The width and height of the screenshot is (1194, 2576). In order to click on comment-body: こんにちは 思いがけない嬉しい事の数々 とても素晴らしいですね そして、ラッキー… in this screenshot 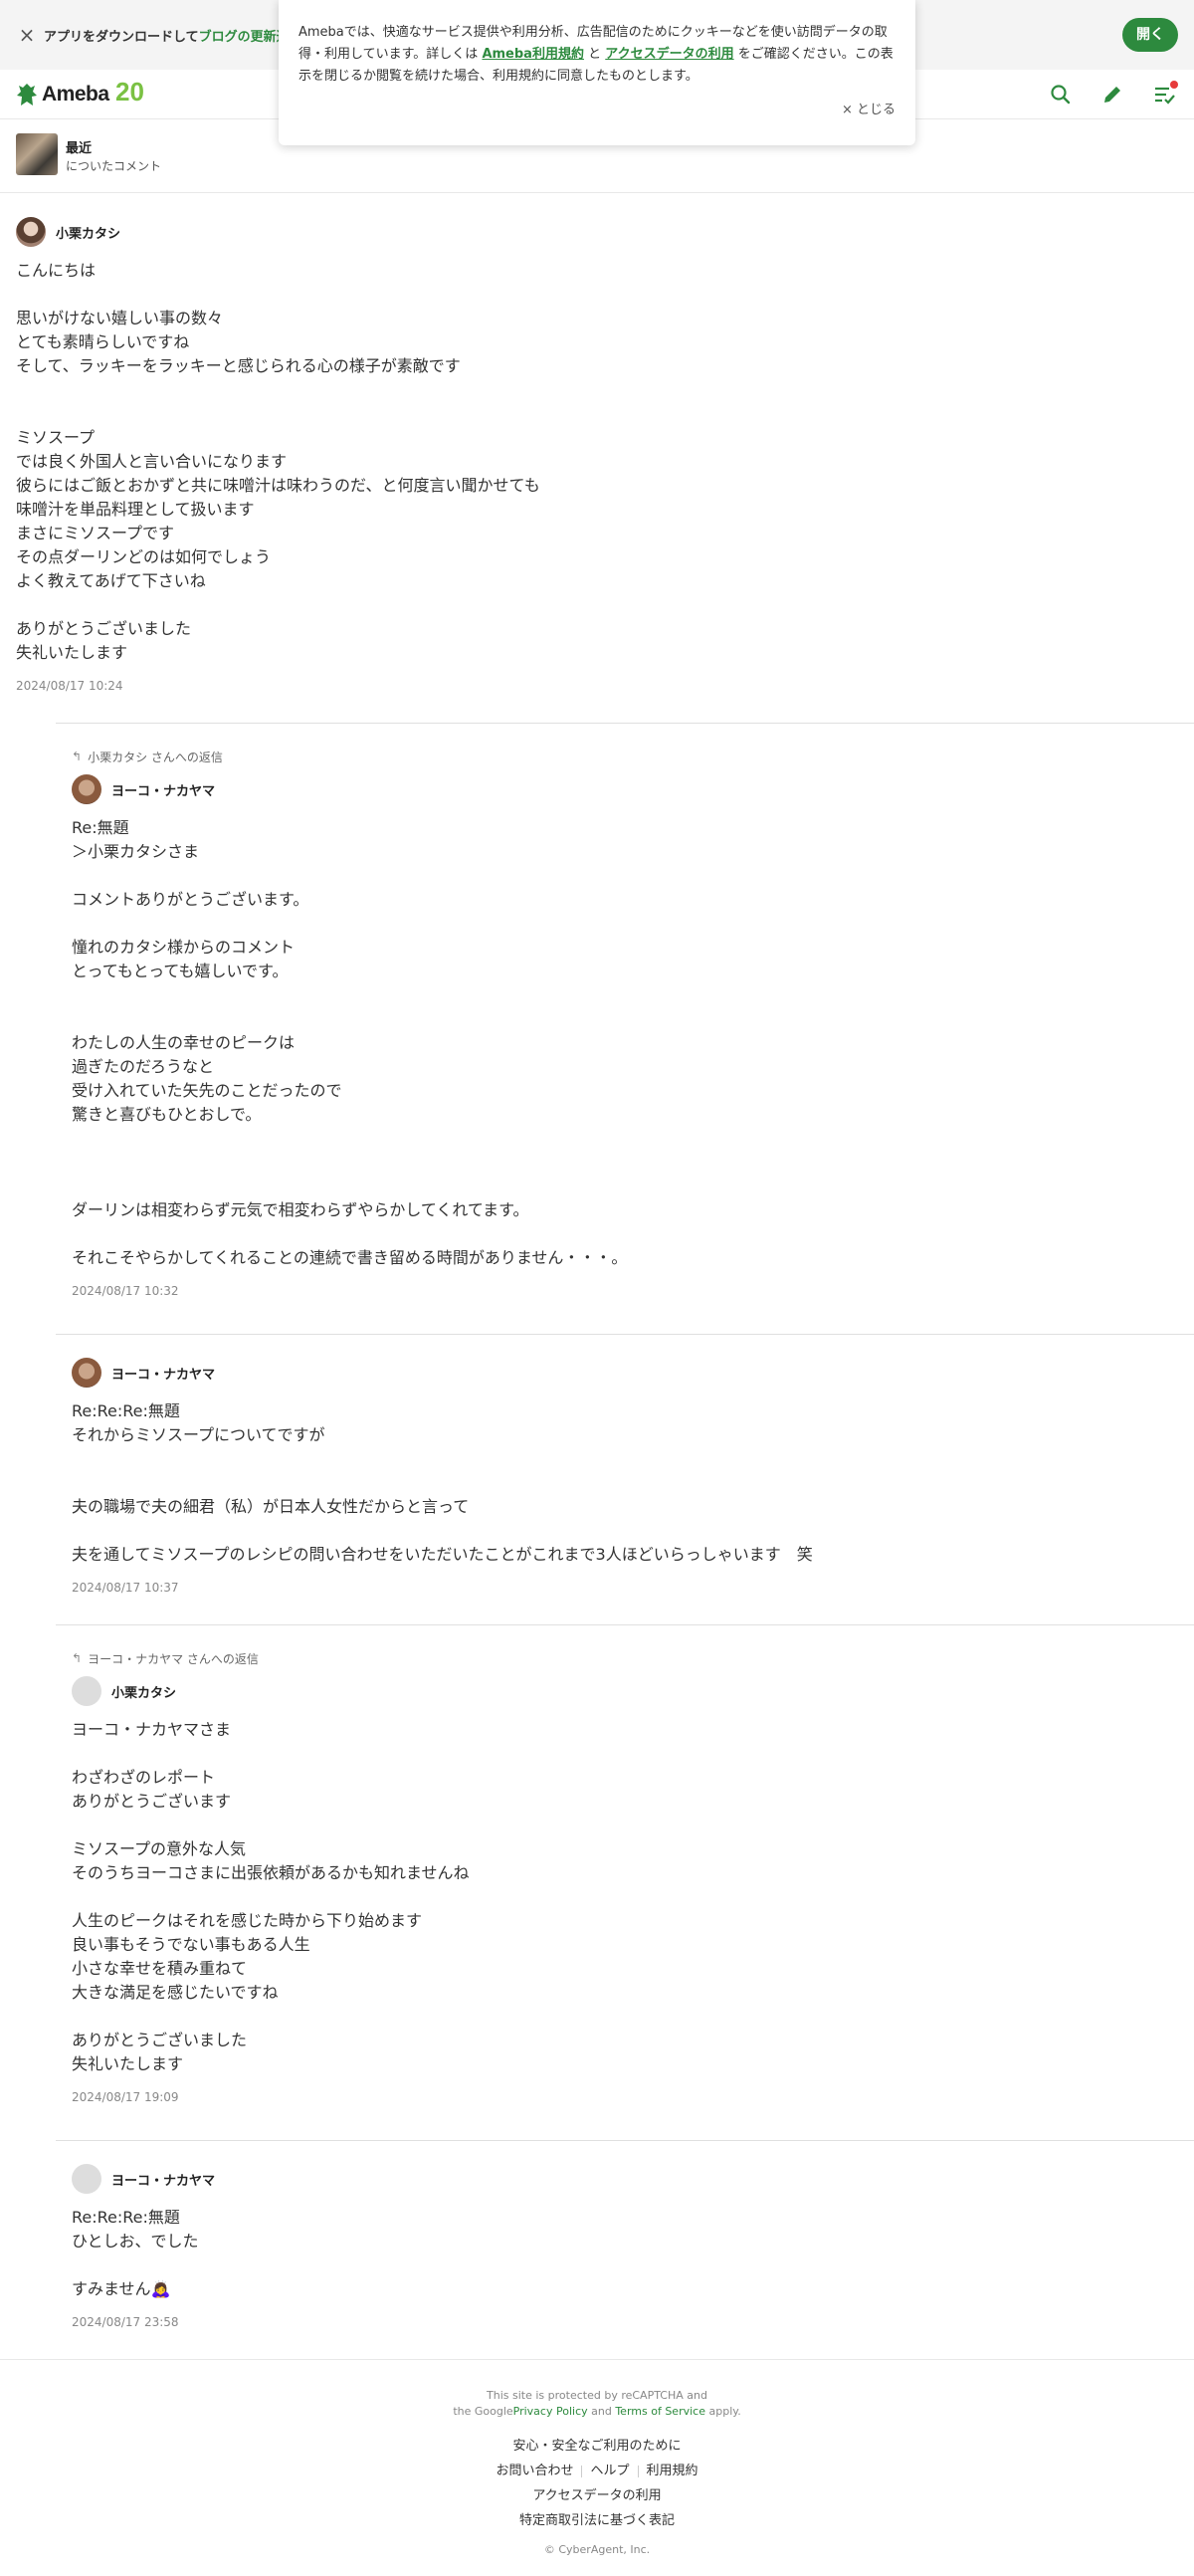, I will do `click(278, 461)`.